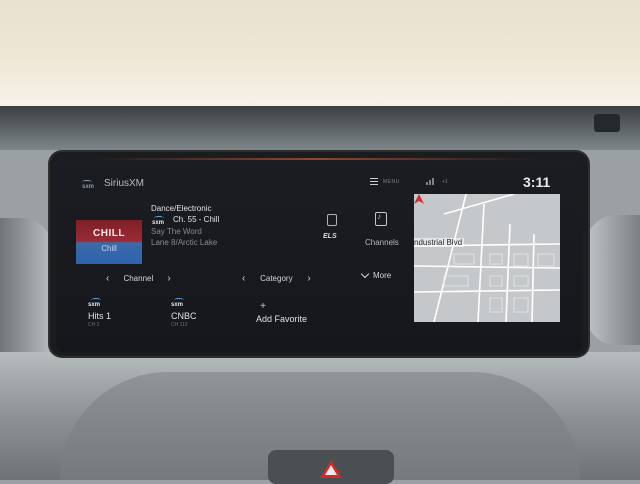 This screenshot has width=640, height=484. What do you see at coordinates (263, 306) in the screenshot?
I see `plus-icon: +` at bounding box center [263, 306].